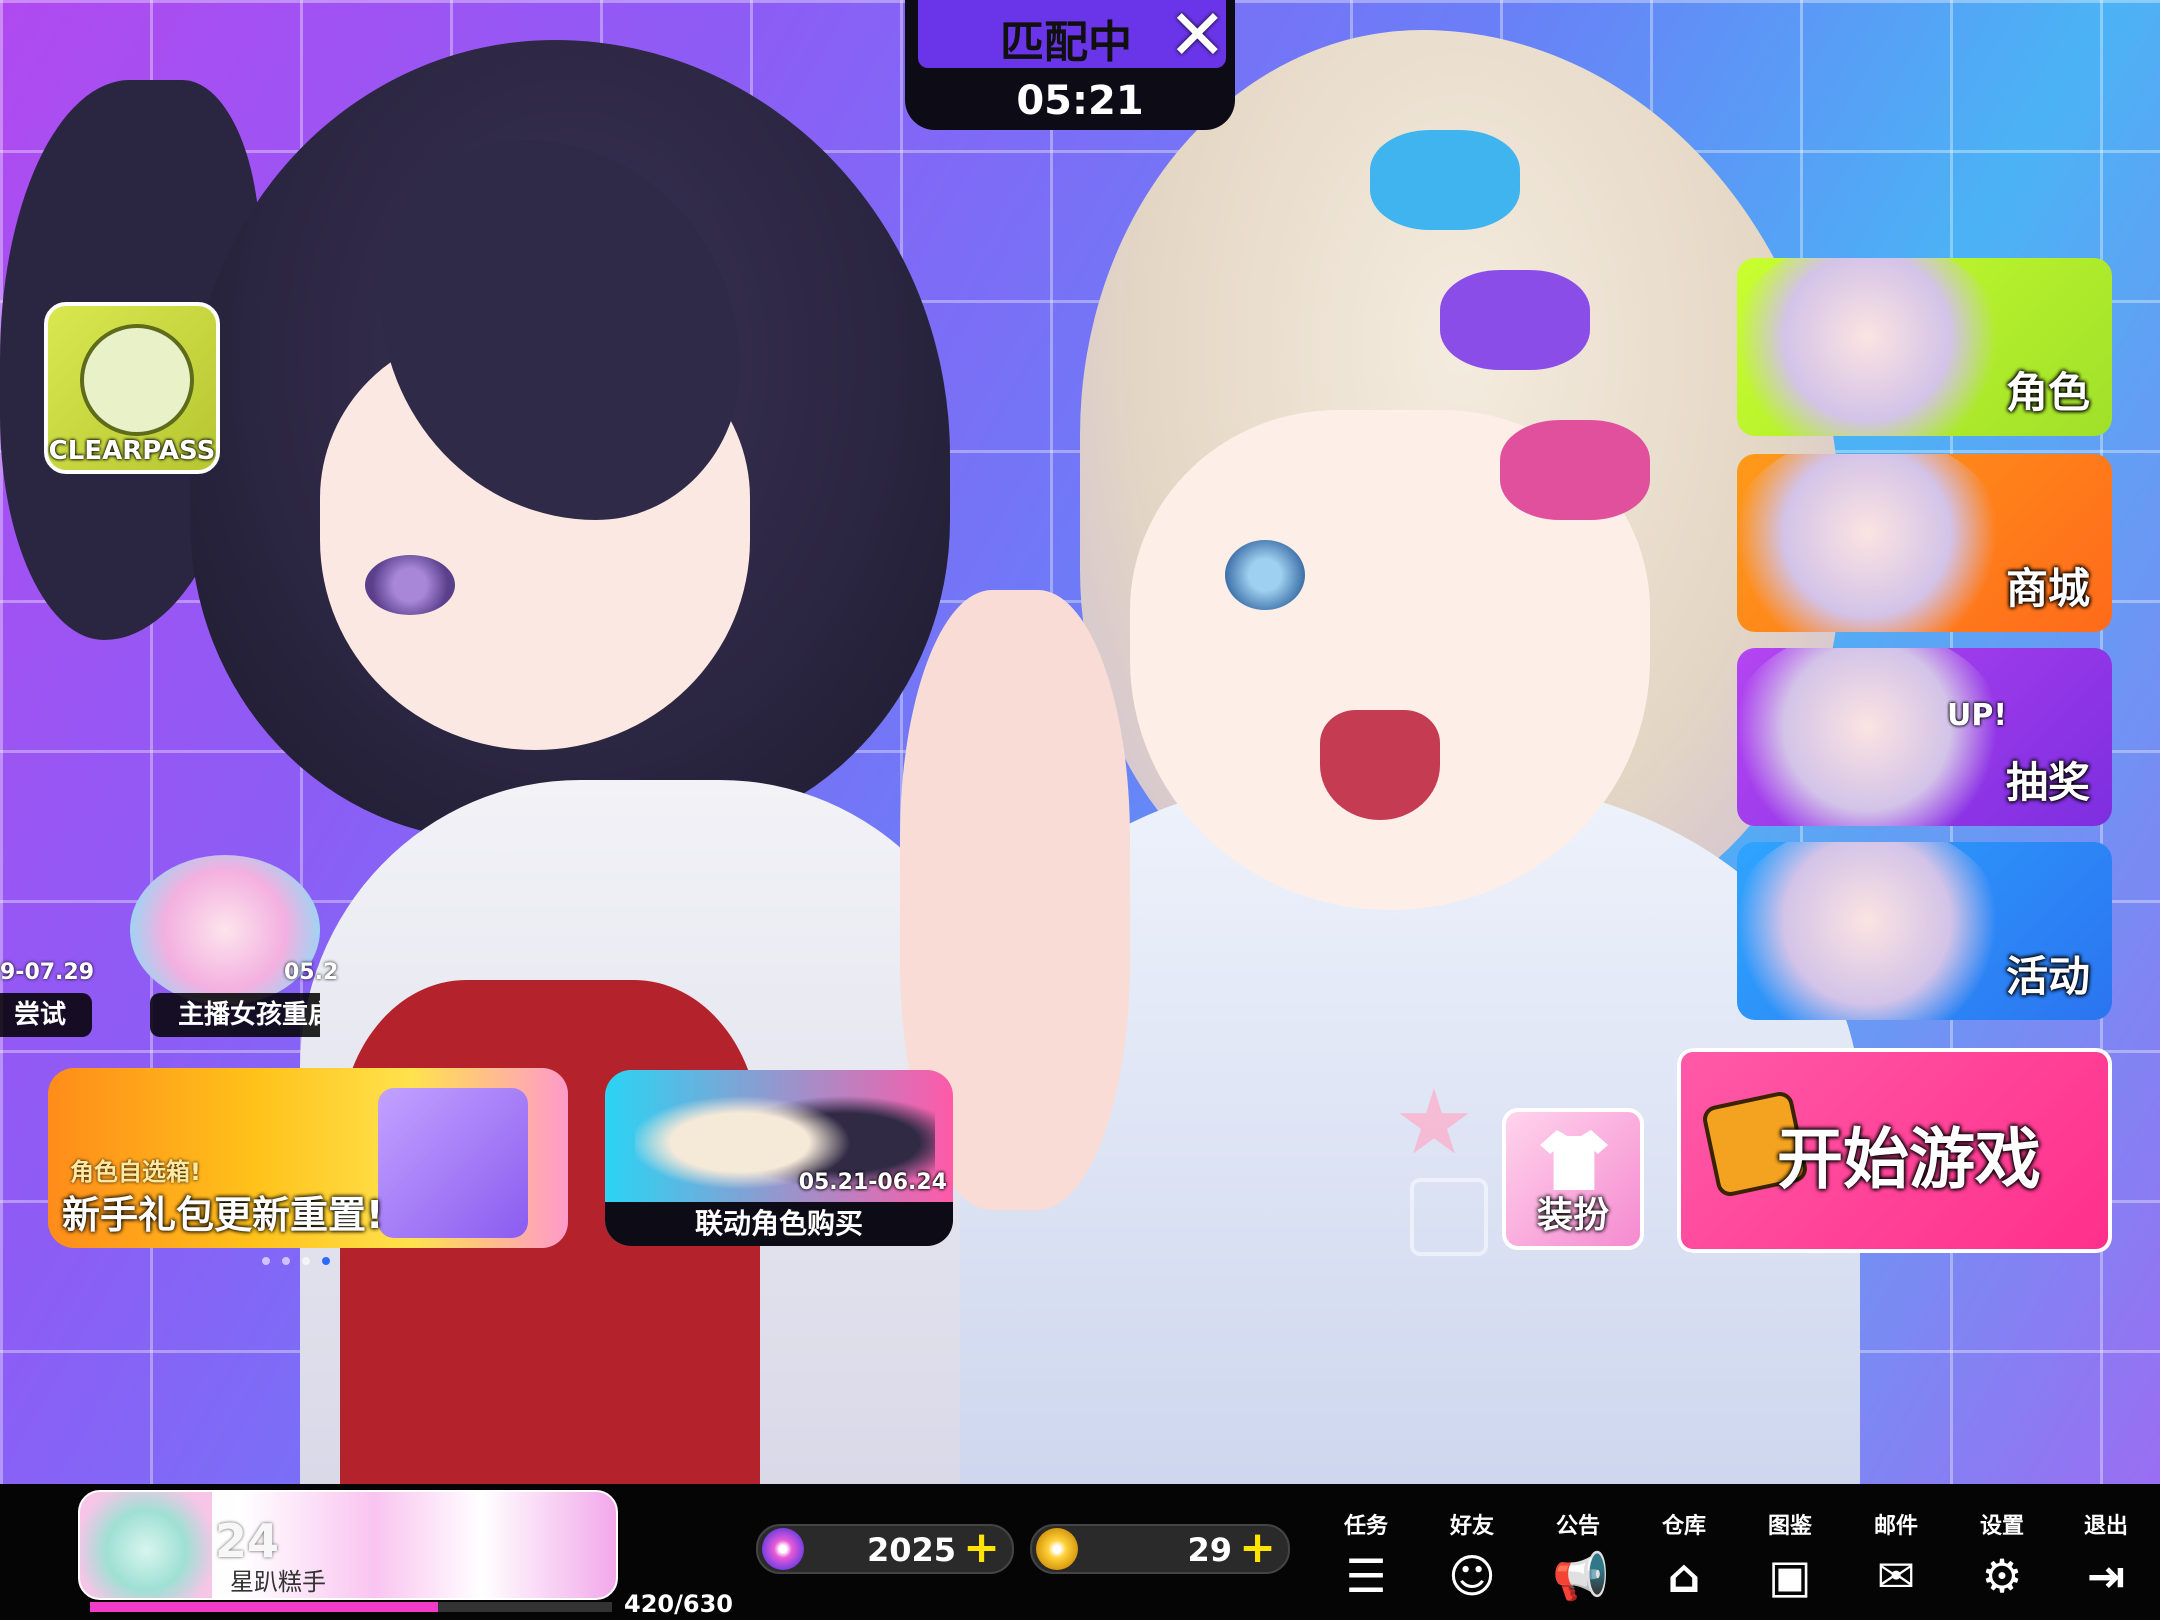 This screenshot has width=2160, height=1620. Describe the element at coordinates (311, 972) in the screenshot. I see `streamer-event-date: 05.2` at that location.